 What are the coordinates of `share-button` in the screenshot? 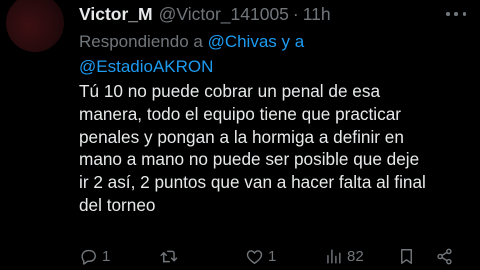 It's located at (444, 256).